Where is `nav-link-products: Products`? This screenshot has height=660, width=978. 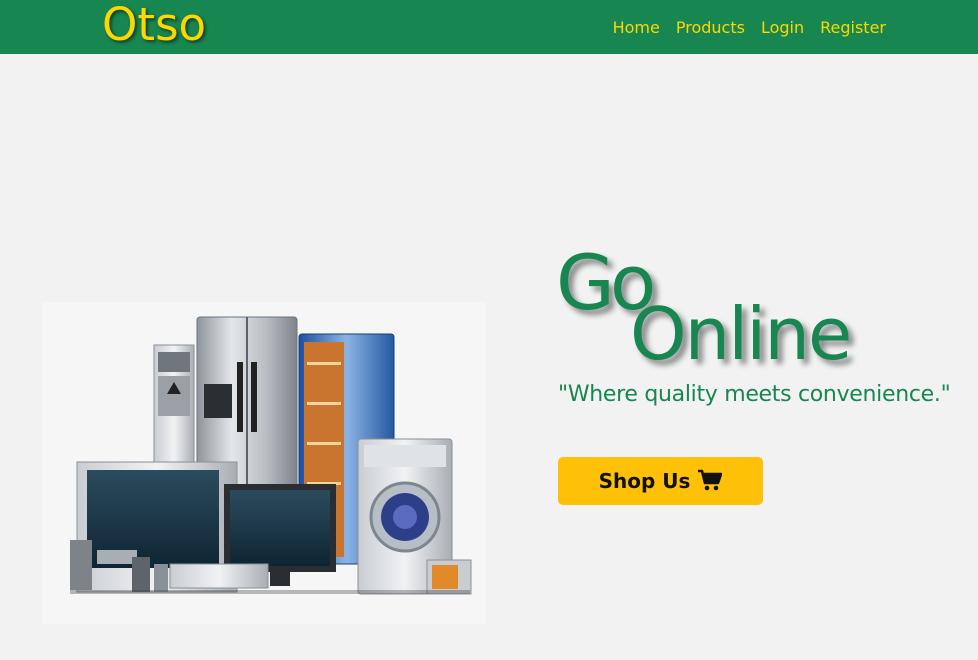 nav-link-products: Products is located at coordinates (710, 27).